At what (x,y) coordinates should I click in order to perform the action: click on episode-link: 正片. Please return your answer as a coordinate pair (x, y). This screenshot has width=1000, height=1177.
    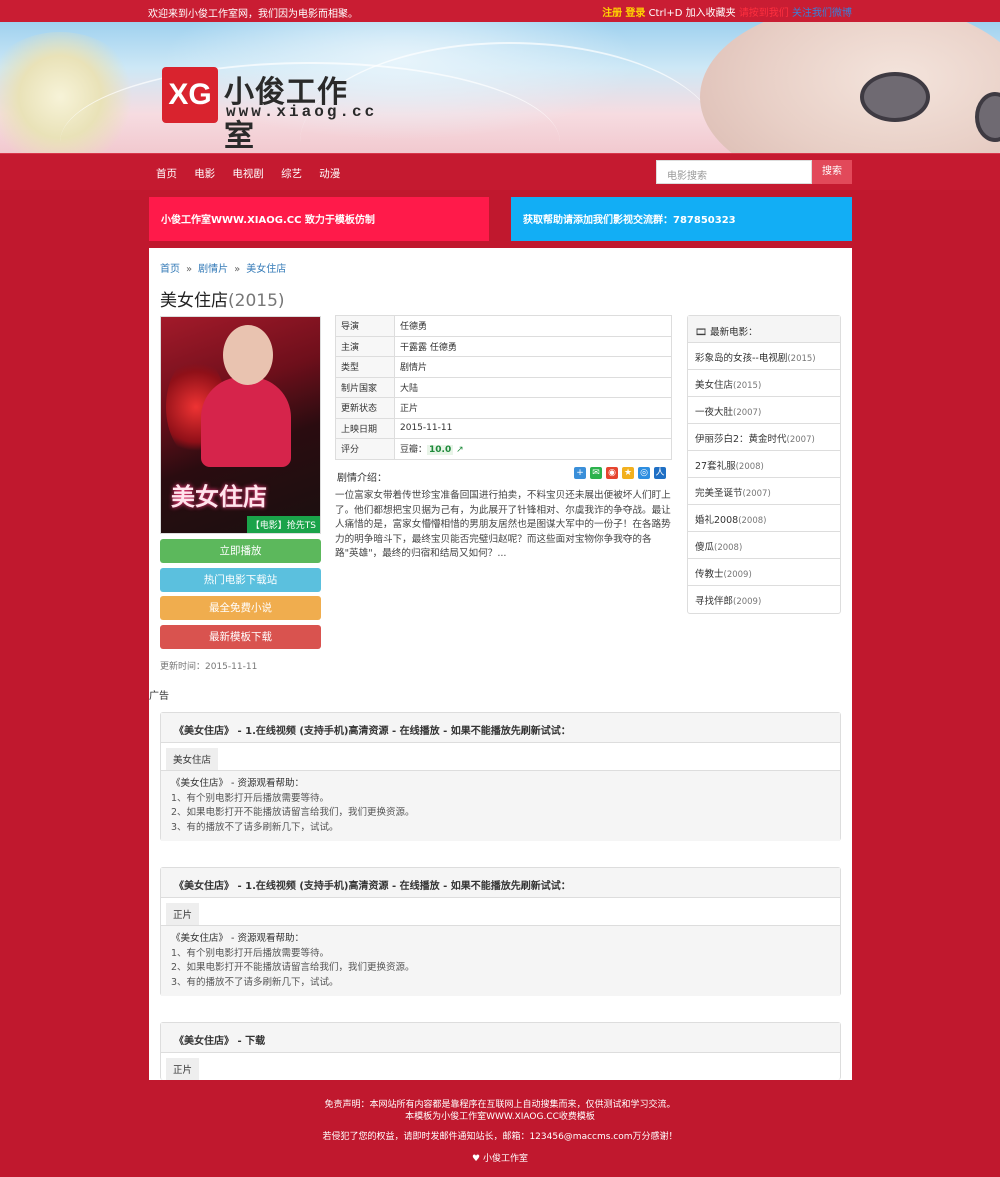
    Looking at the image, I should click on (183, 914).